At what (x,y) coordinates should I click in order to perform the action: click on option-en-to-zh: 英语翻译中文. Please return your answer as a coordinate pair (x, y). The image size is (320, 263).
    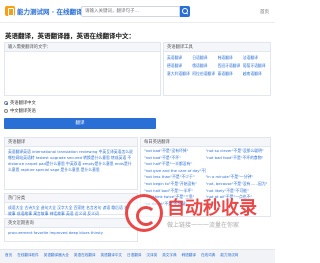
    Looking at the image, I should click on (20, 103).